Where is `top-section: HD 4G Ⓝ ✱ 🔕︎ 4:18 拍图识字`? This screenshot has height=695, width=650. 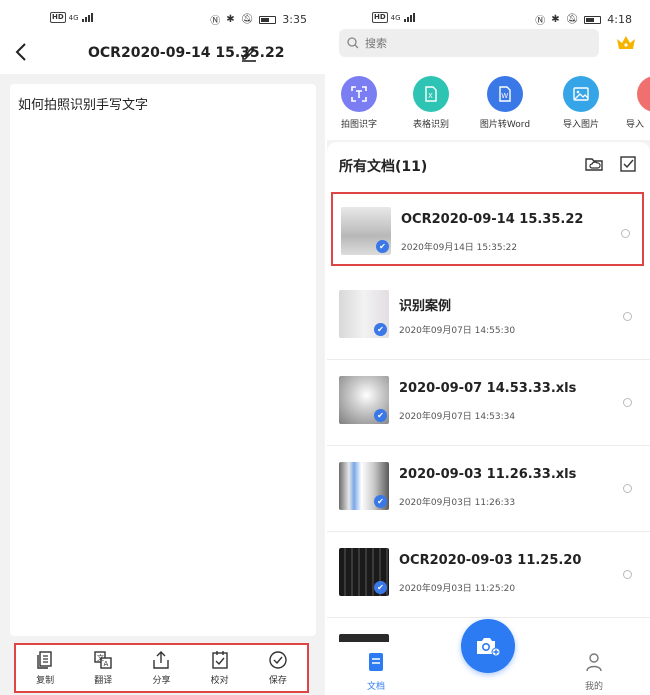 top-section: HD 4G Ⓝ ✱ 🔕︎ 4:18 拍图识字 is located at coordinates (488, 70).